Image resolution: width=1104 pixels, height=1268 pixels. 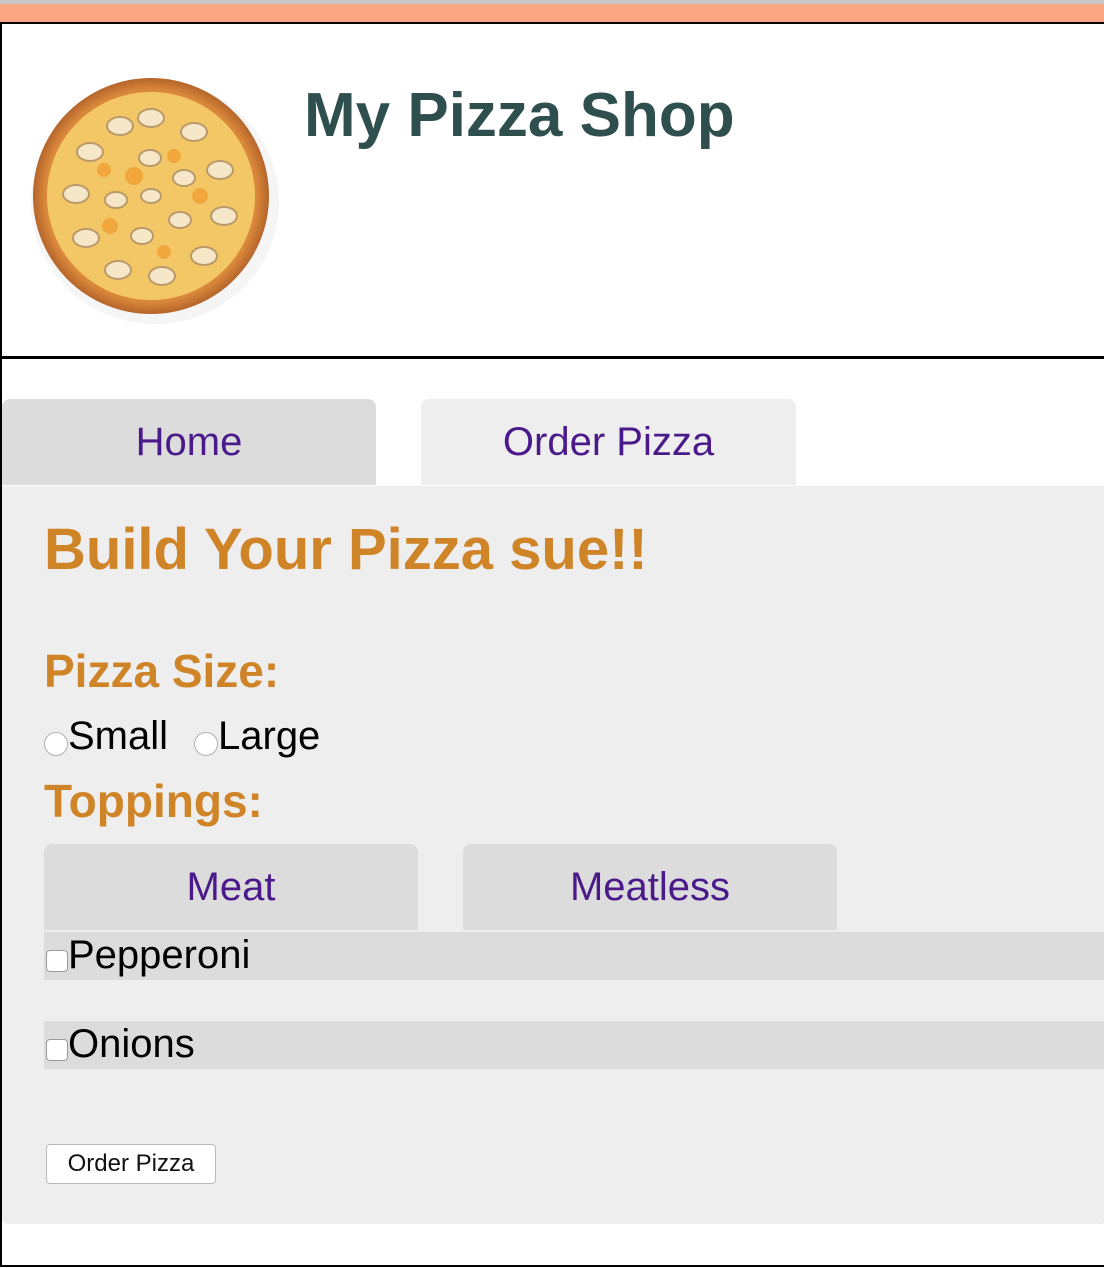 What do you see at coordinates (552, 11) in the screenshot?
I see `window-top-bar` at bounding box center [552, 11].